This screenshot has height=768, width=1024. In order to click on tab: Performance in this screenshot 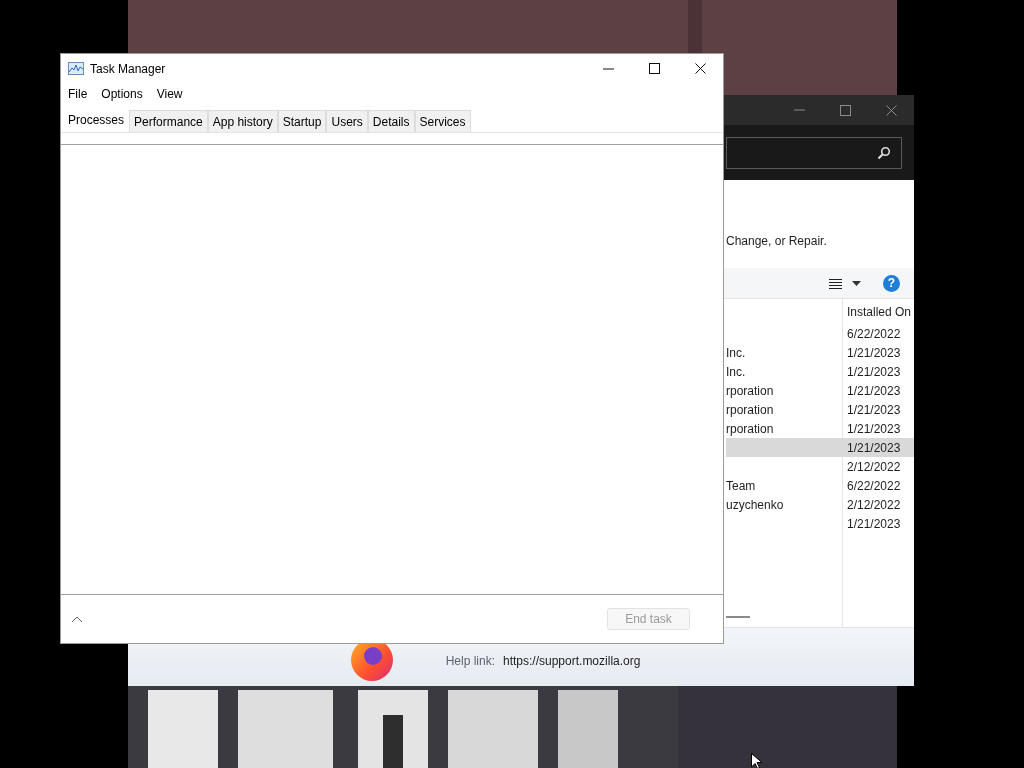, I will do `click(168, 121)`.